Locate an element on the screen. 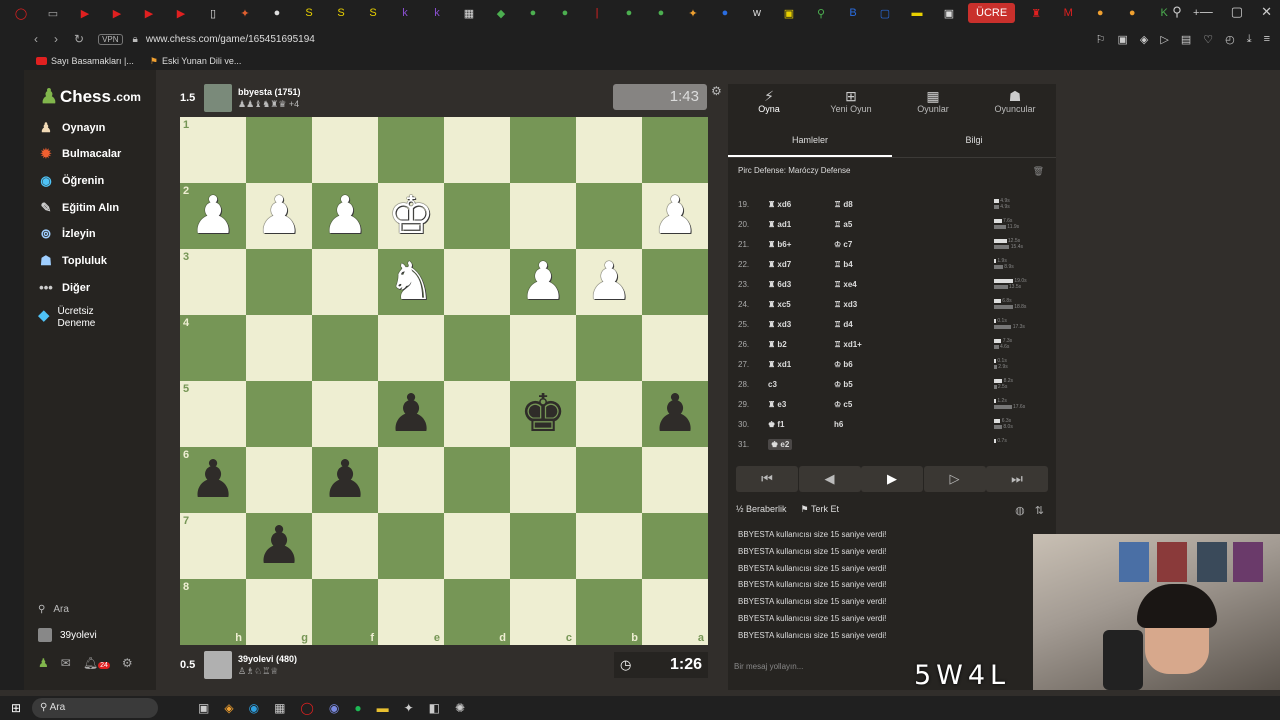  board-square: 4 is located at coordinates (213, 348).